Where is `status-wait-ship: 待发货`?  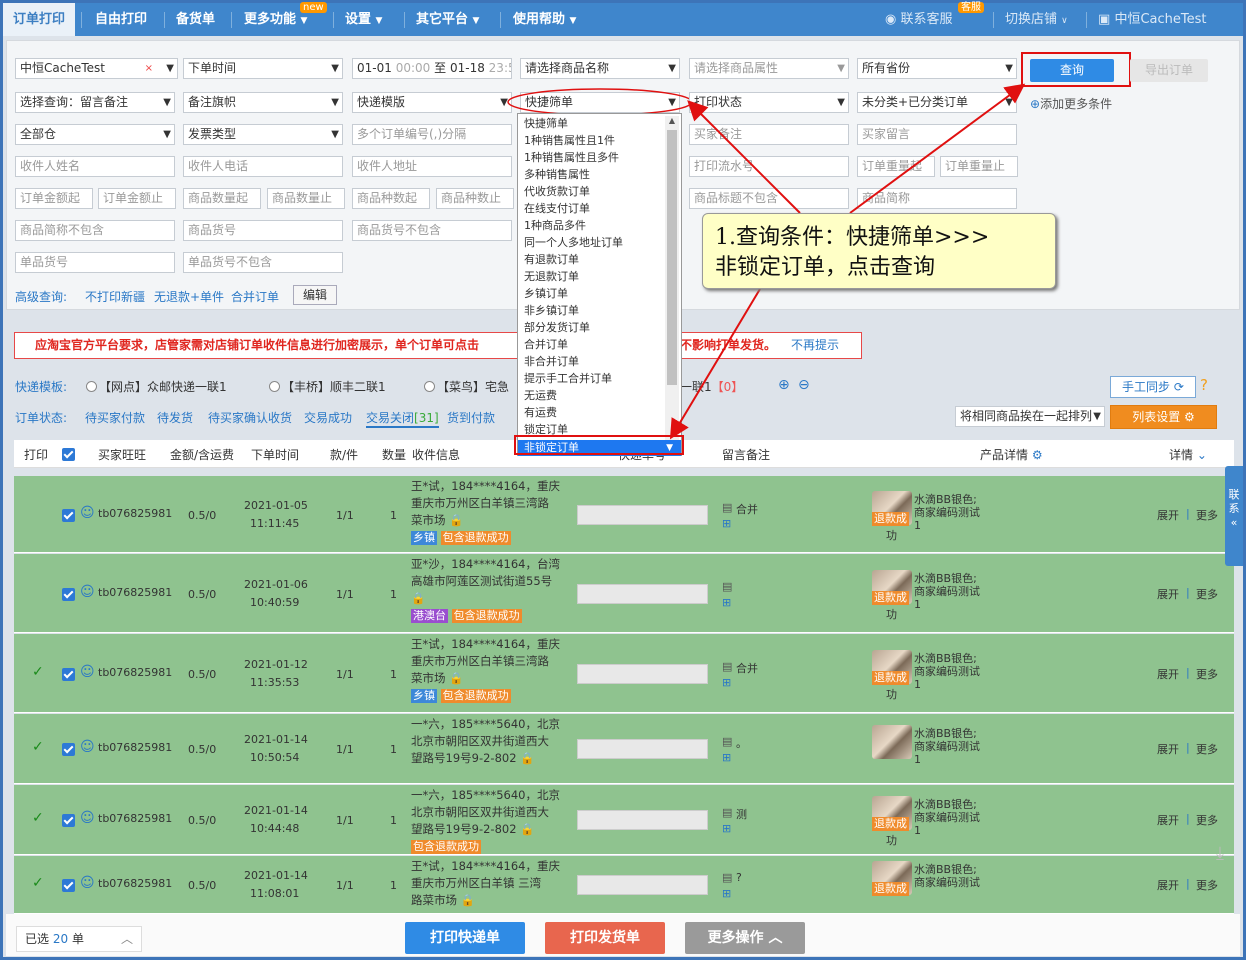 status-wait-ship: 待发货 is located at coordinates (175, 417).